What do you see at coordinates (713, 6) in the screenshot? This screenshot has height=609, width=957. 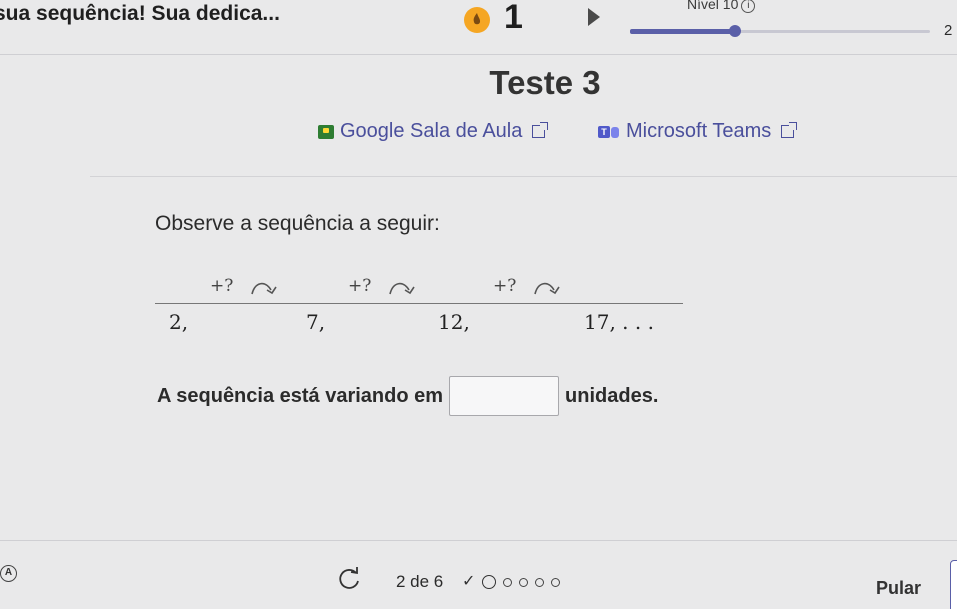 I see `level-text: Nível 10` at bounding box center [713, 6].